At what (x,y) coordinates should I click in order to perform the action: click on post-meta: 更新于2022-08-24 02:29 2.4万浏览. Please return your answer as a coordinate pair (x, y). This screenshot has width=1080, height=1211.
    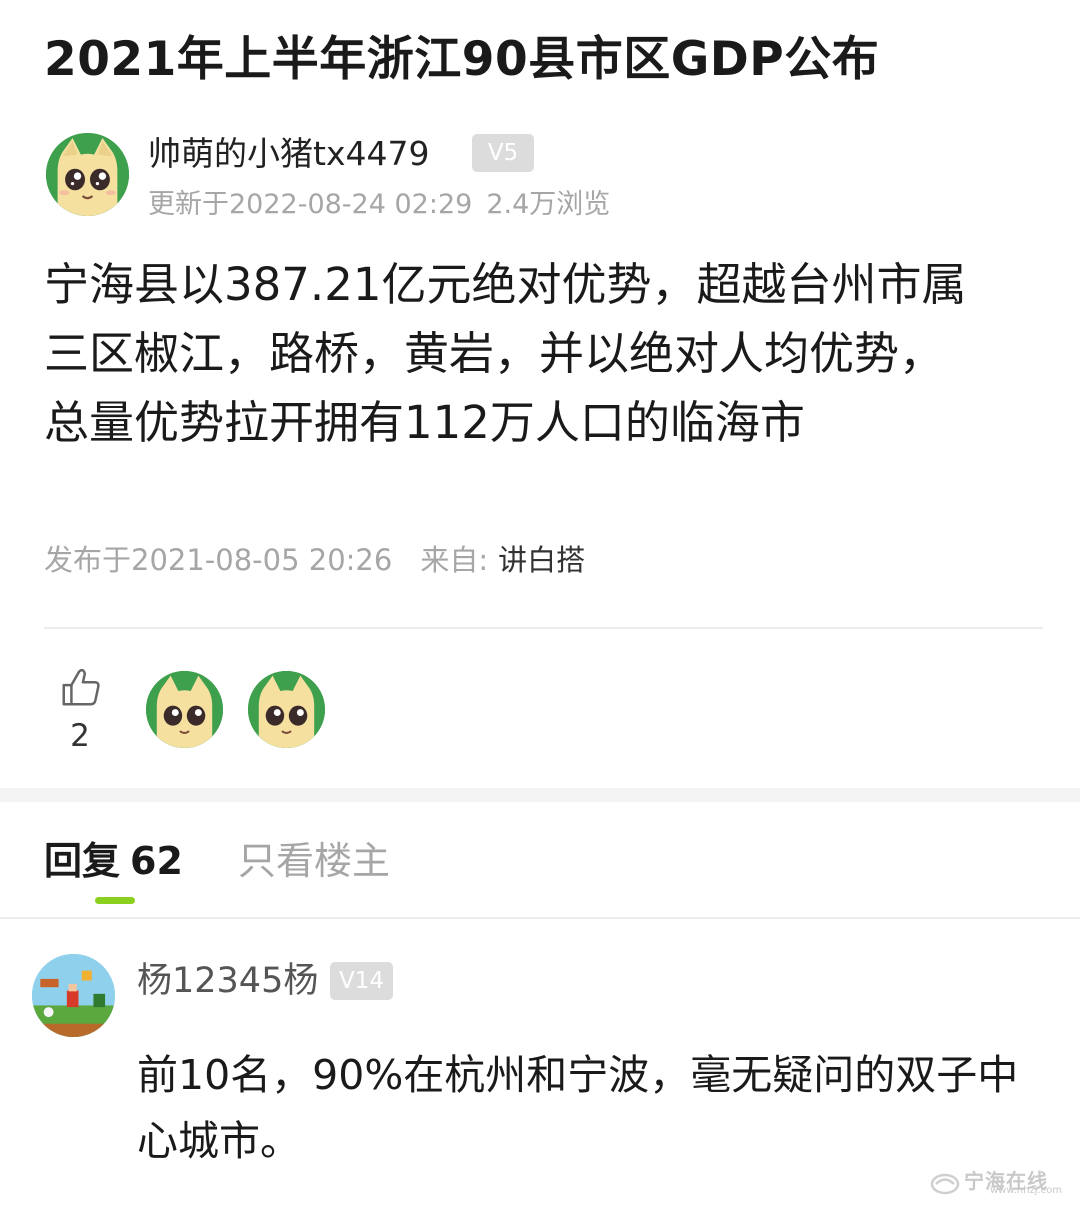
    Looking at the image, I should click on (379, 205).